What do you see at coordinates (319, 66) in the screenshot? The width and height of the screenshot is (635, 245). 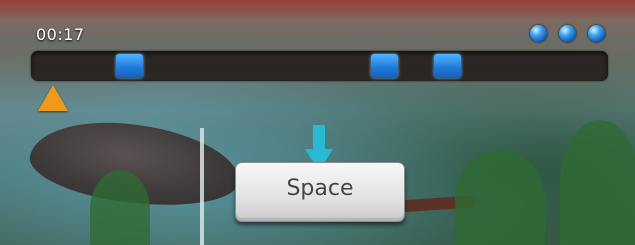 I see `rhythm-track` at bounding box center [319, 66].